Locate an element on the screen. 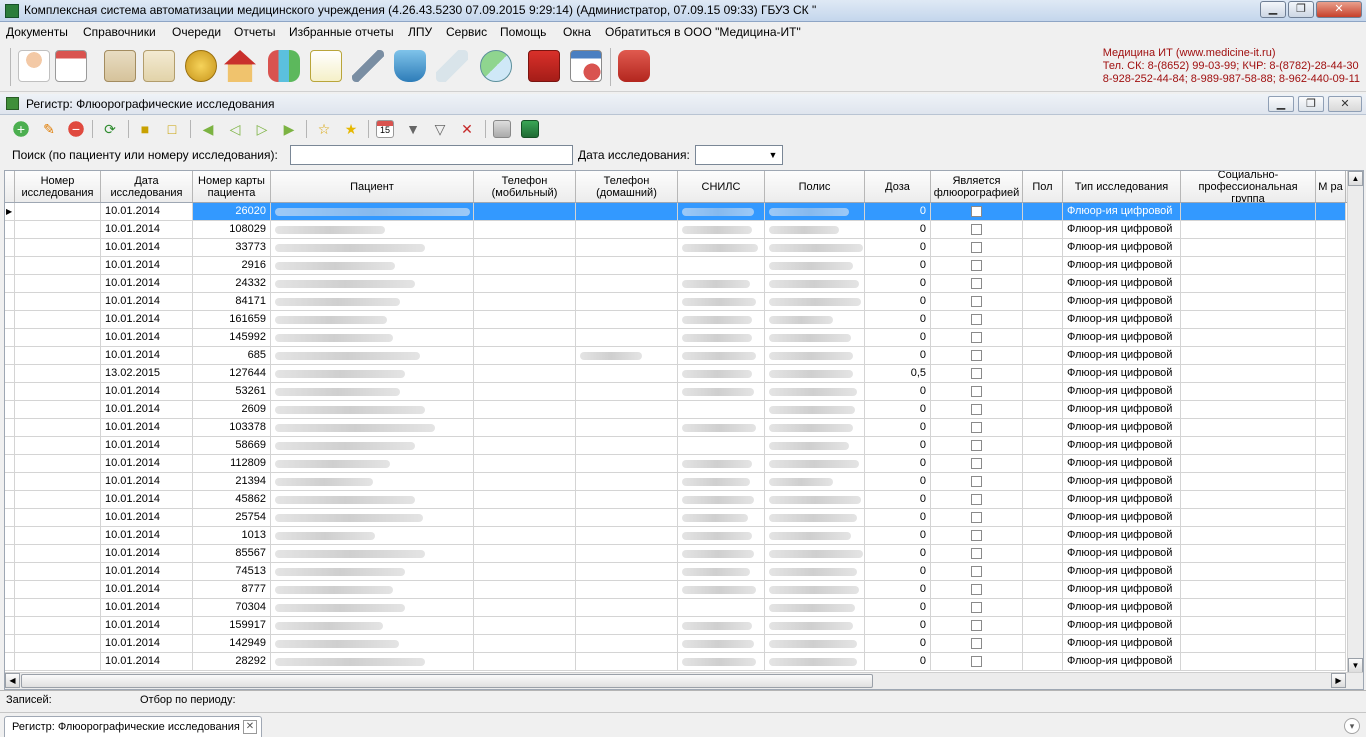  calendar-15-icon: 15 is located at coordinates (385, 129).